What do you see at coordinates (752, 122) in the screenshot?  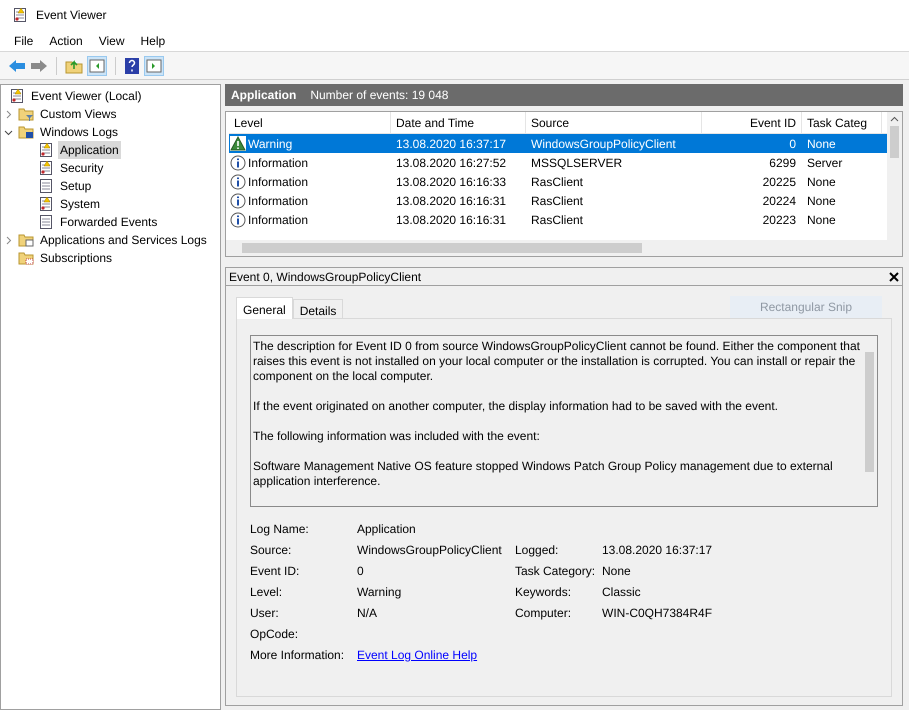 I see `column-header: Event ID` at bounding box center [752, 122].